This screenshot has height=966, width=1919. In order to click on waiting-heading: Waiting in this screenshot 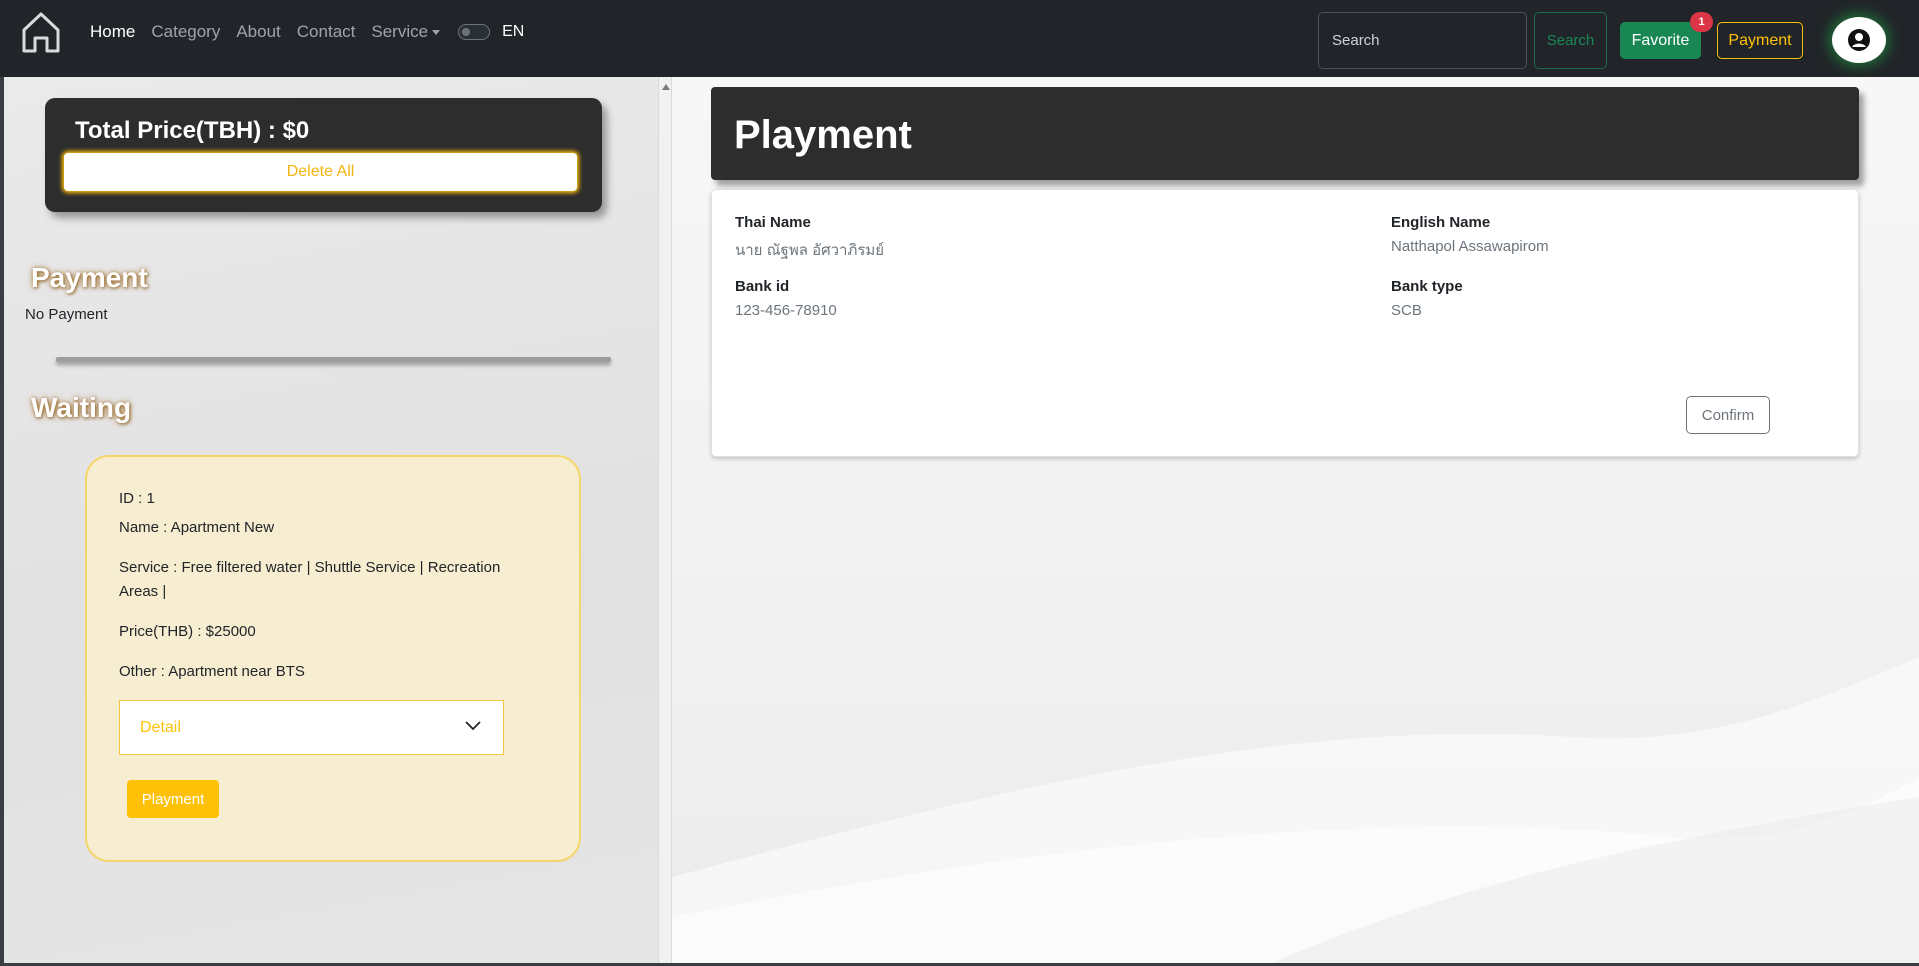, I will do `click(81, 407)`.